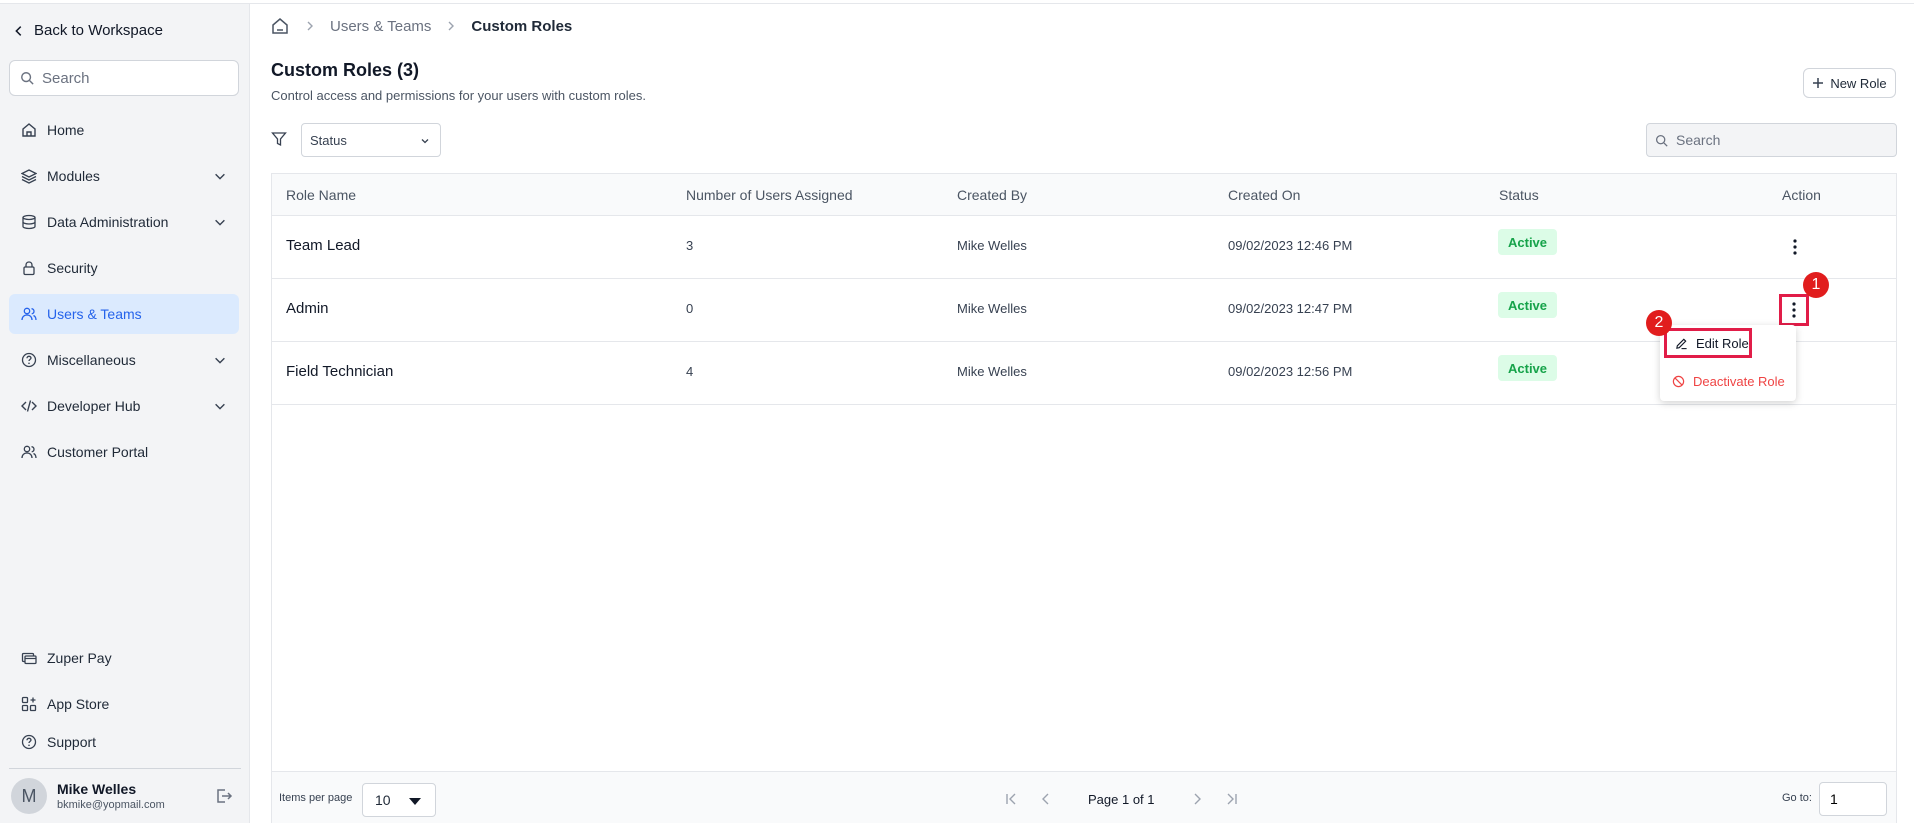  What do you see at coordinates (97, 789) in the screenshot?
I see `user-name: Mike Welles` at bounding box center [97, 789].